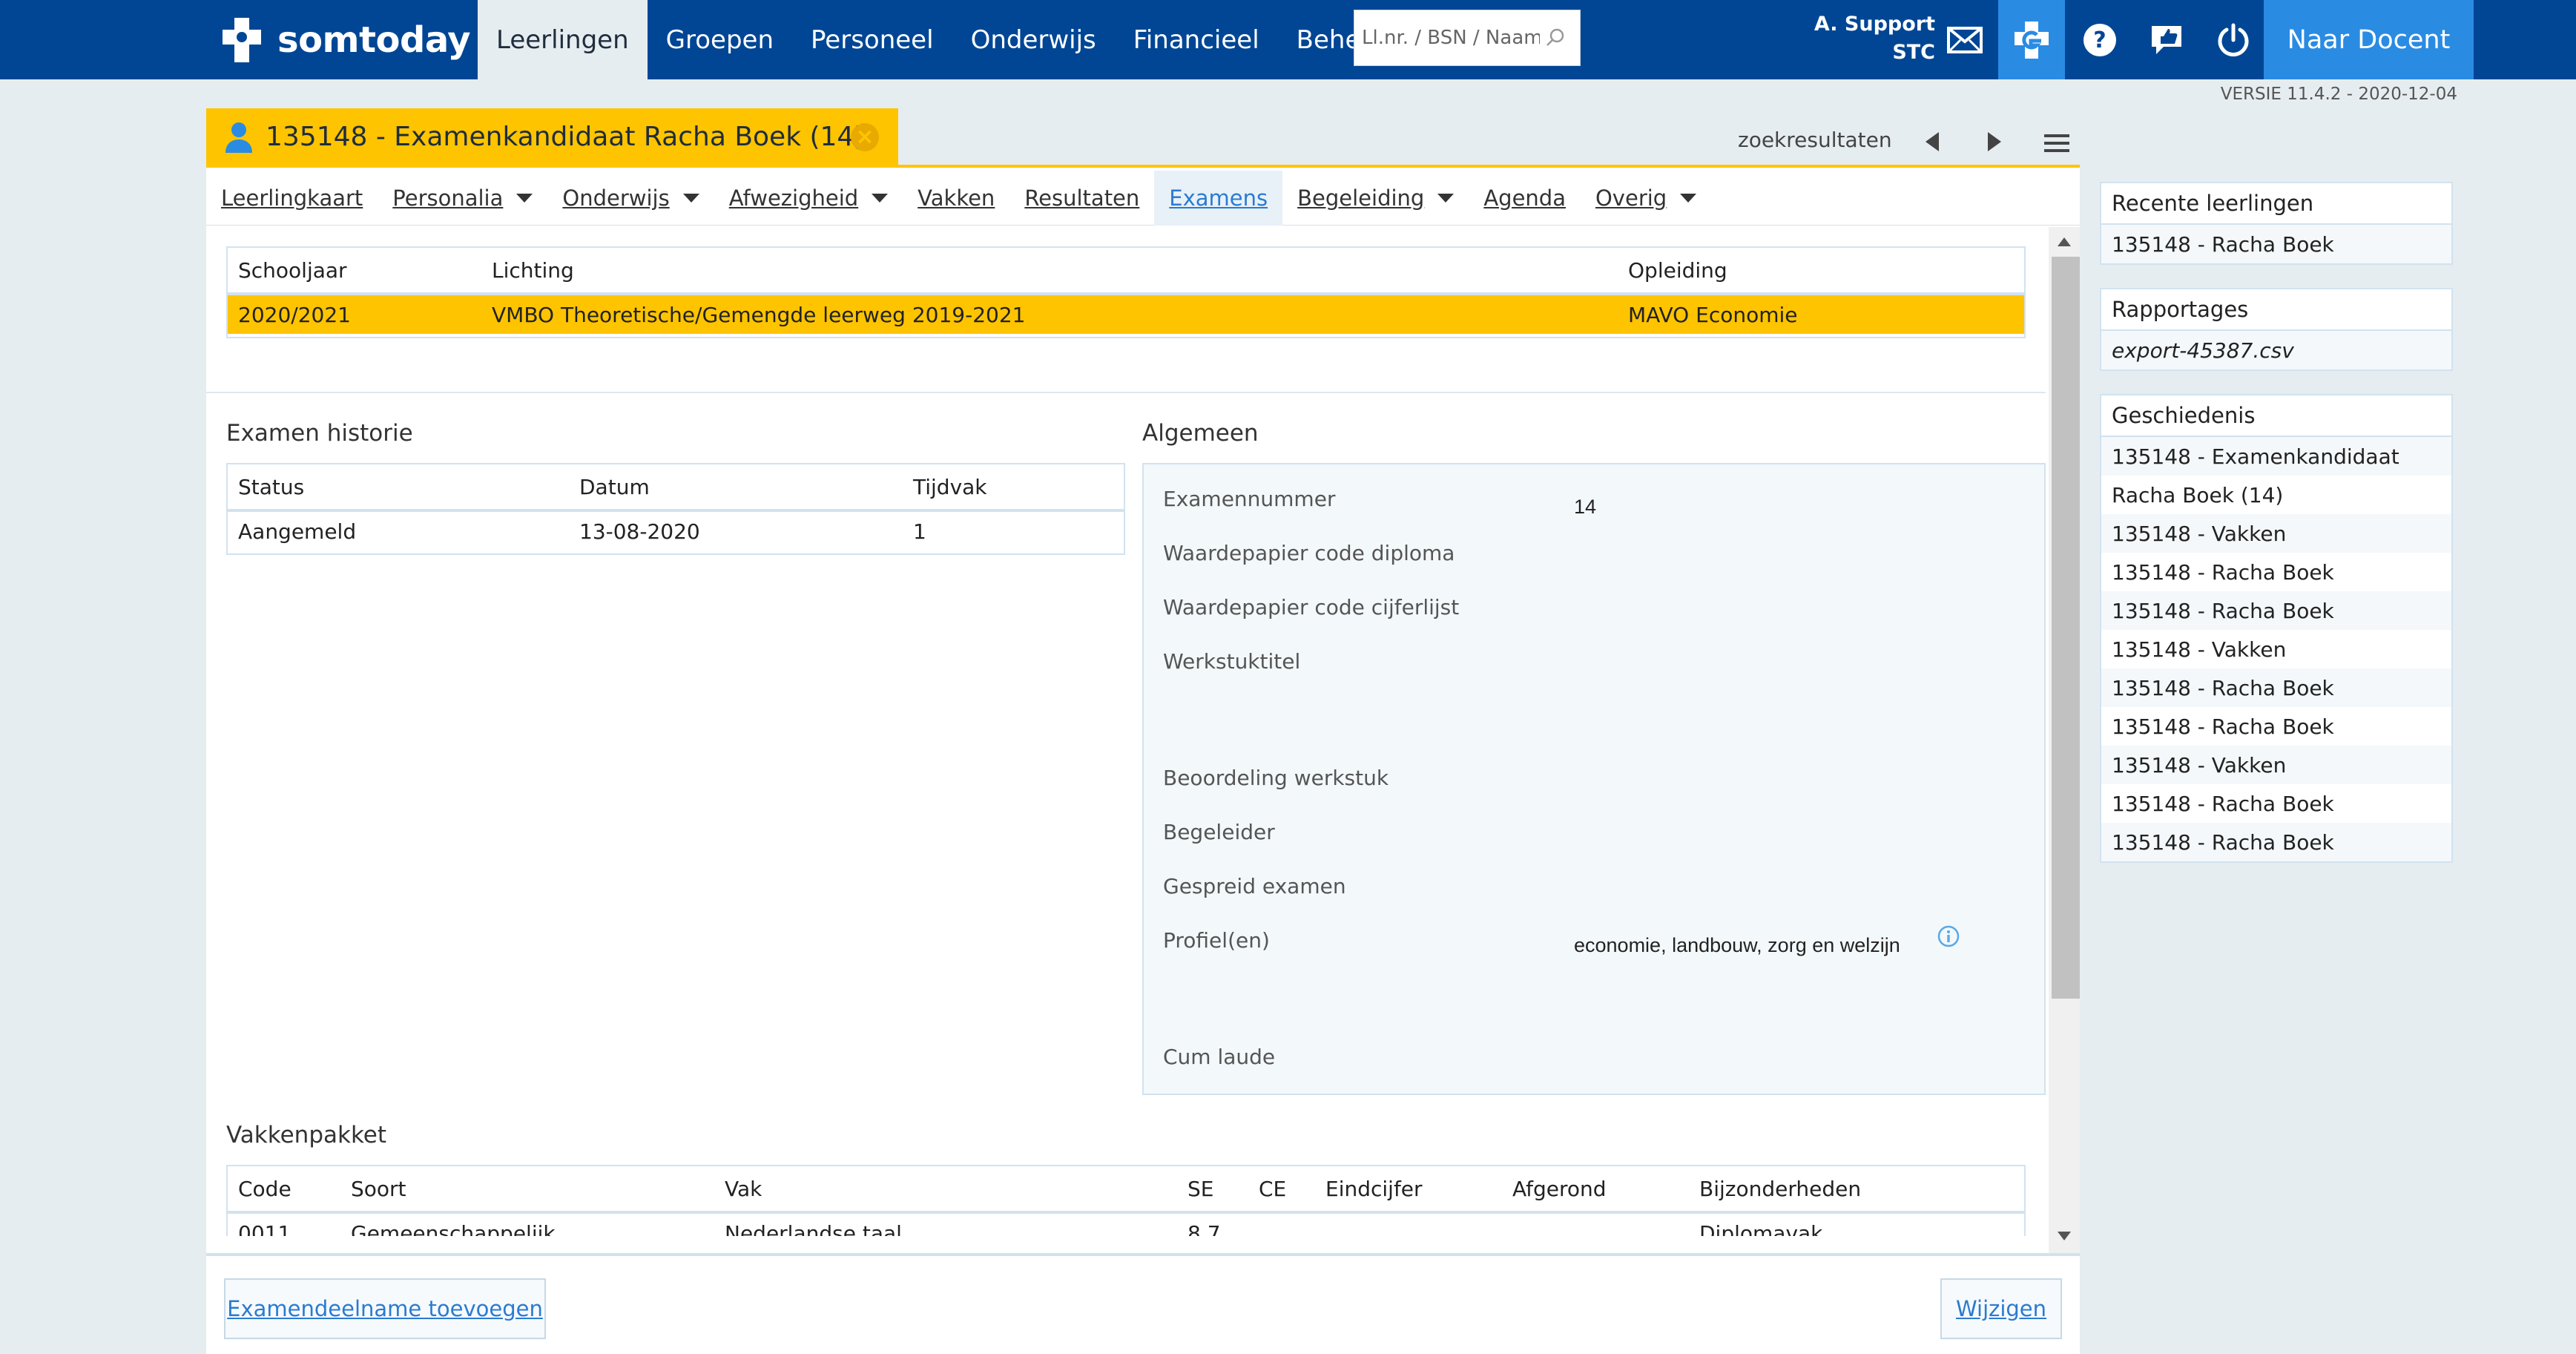  I want to click on column-header: Vak, so click(946, 1190).